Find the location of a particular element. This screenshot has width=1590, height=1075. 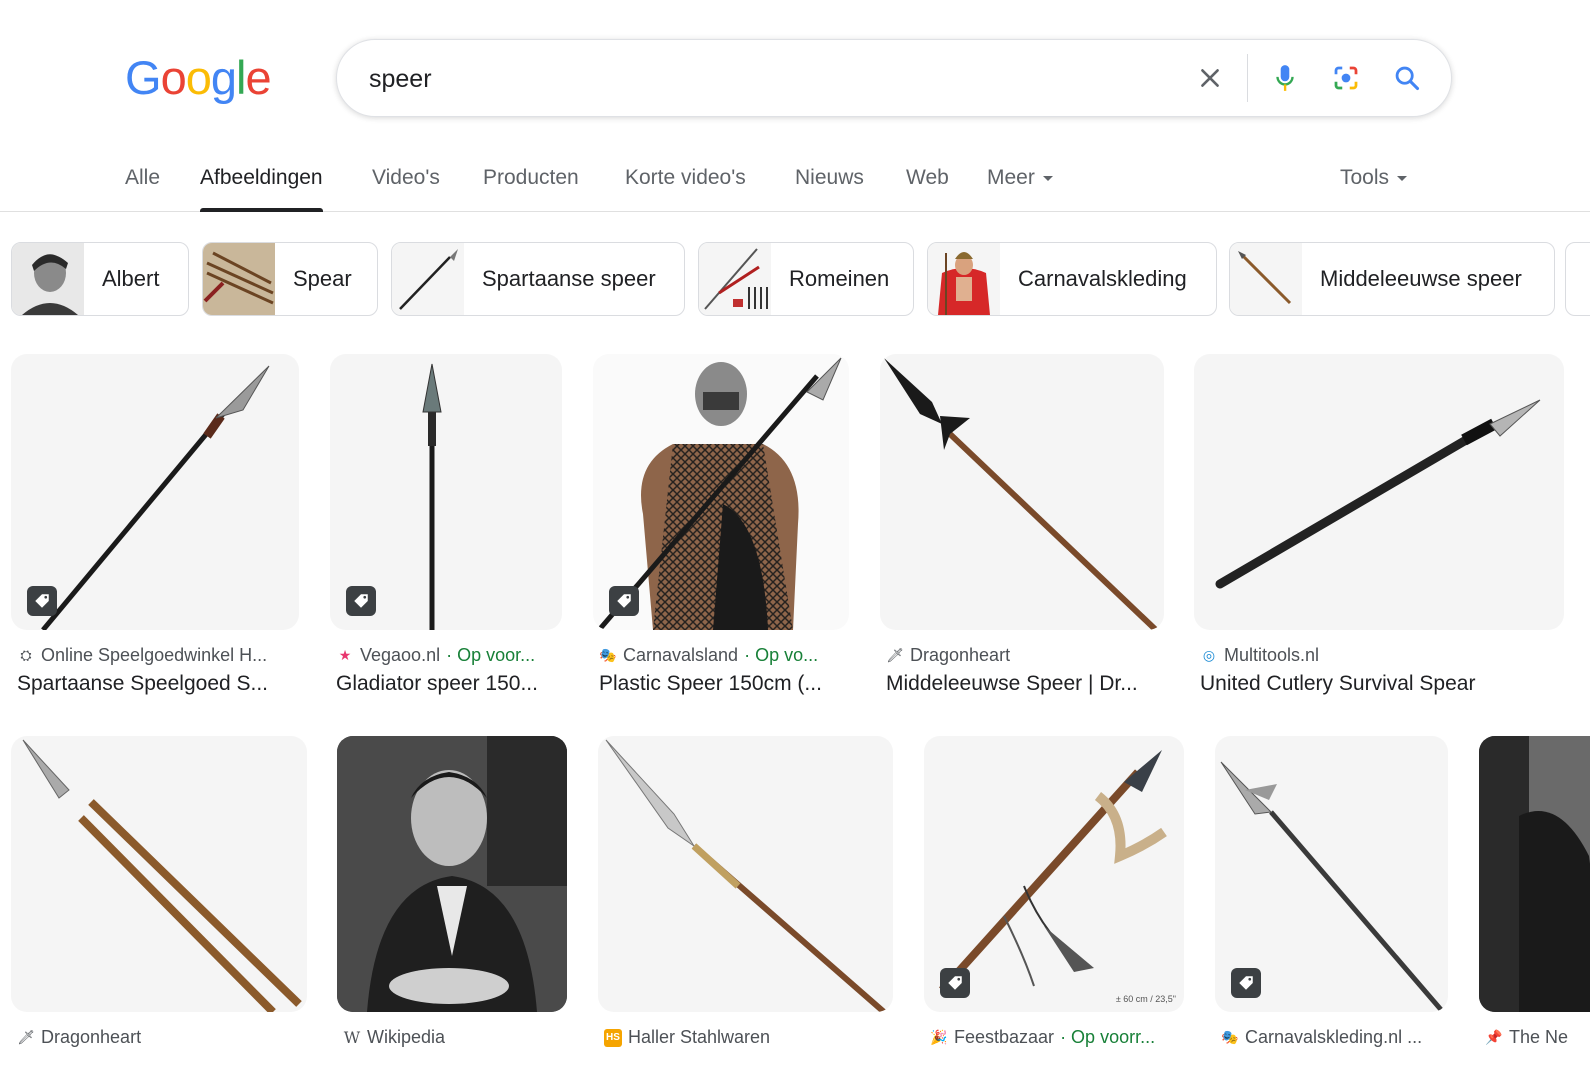

search-icon is located at coordinates (1407, 78).